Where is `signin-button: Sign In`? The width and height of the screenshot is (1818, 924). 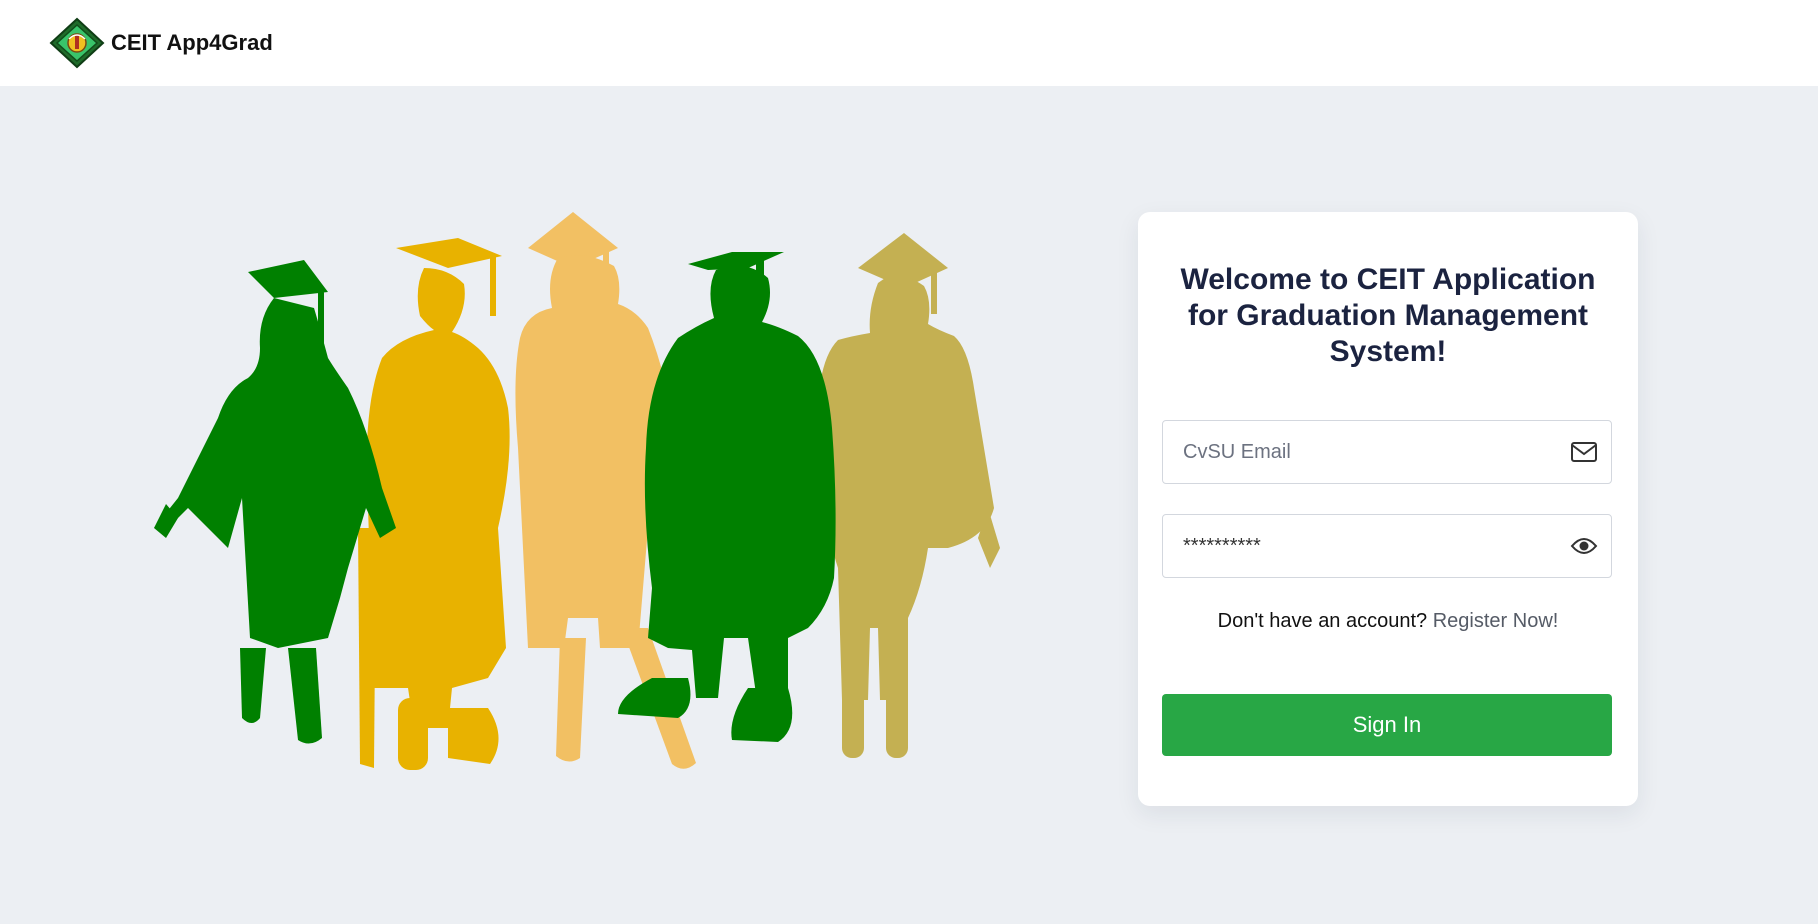
signin-button: Sign In is located at coordinates (1387, 725).